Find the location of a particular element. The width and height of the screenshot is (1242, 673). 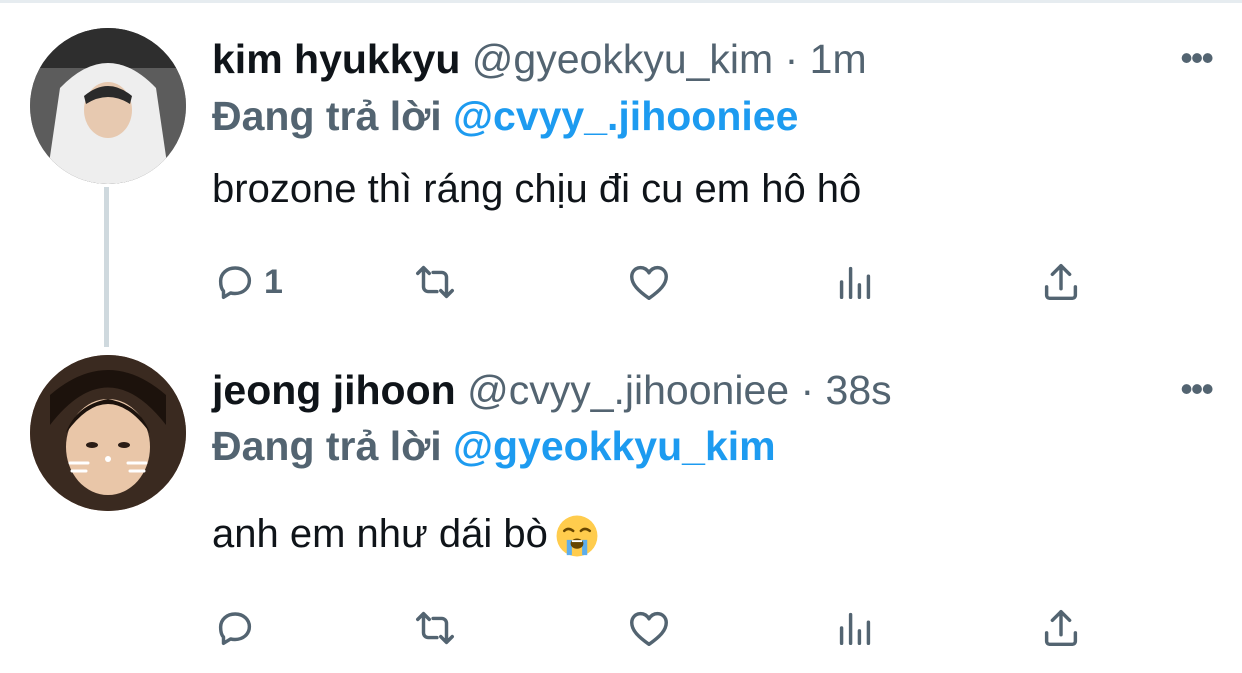

tweet-text-line: anh em như dái bò is located at coordinates (406, 534).